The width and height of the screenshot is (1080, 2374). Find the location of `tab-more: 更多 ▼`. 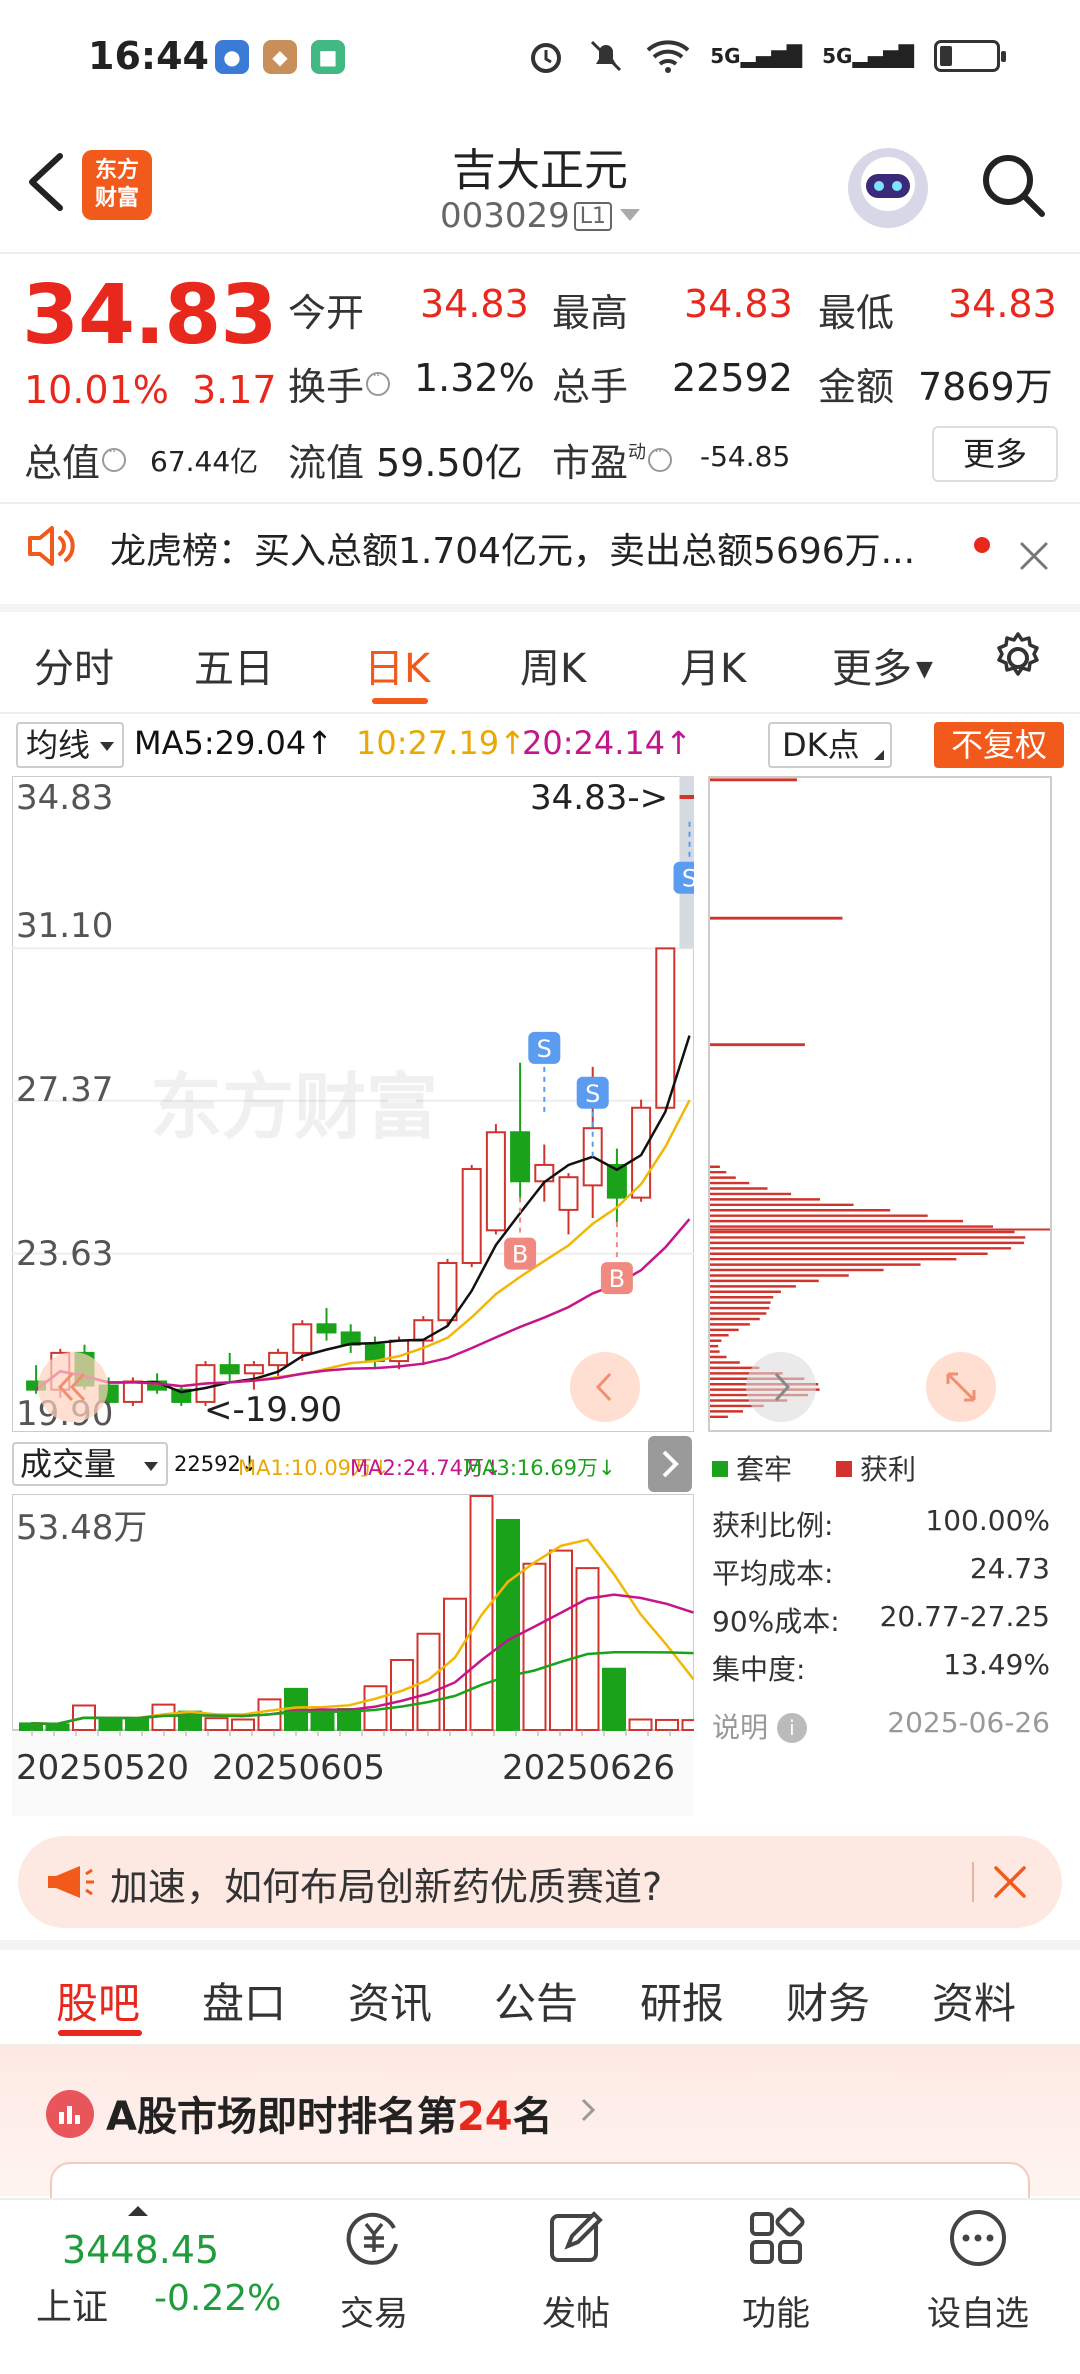

tab-more: 更多 ▼ is located at coordinates (882, 665).